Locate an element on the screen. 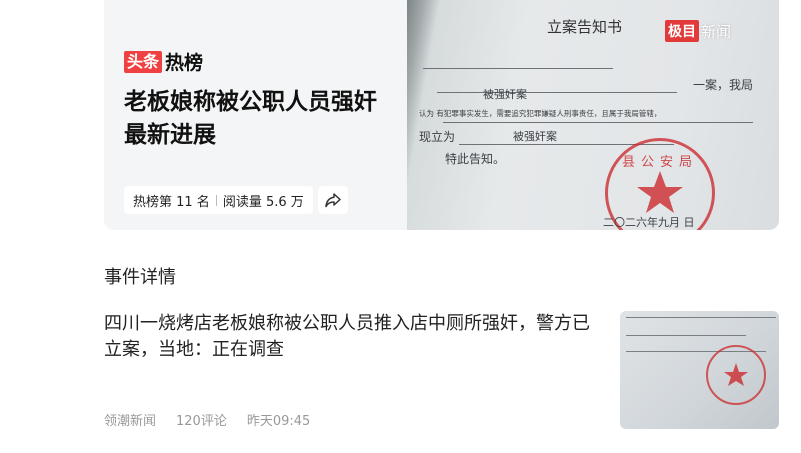 The height and width of the screenshot is (453, 801). doc-line-1-end: 一案，我局 is located at coordinates (723, 85).